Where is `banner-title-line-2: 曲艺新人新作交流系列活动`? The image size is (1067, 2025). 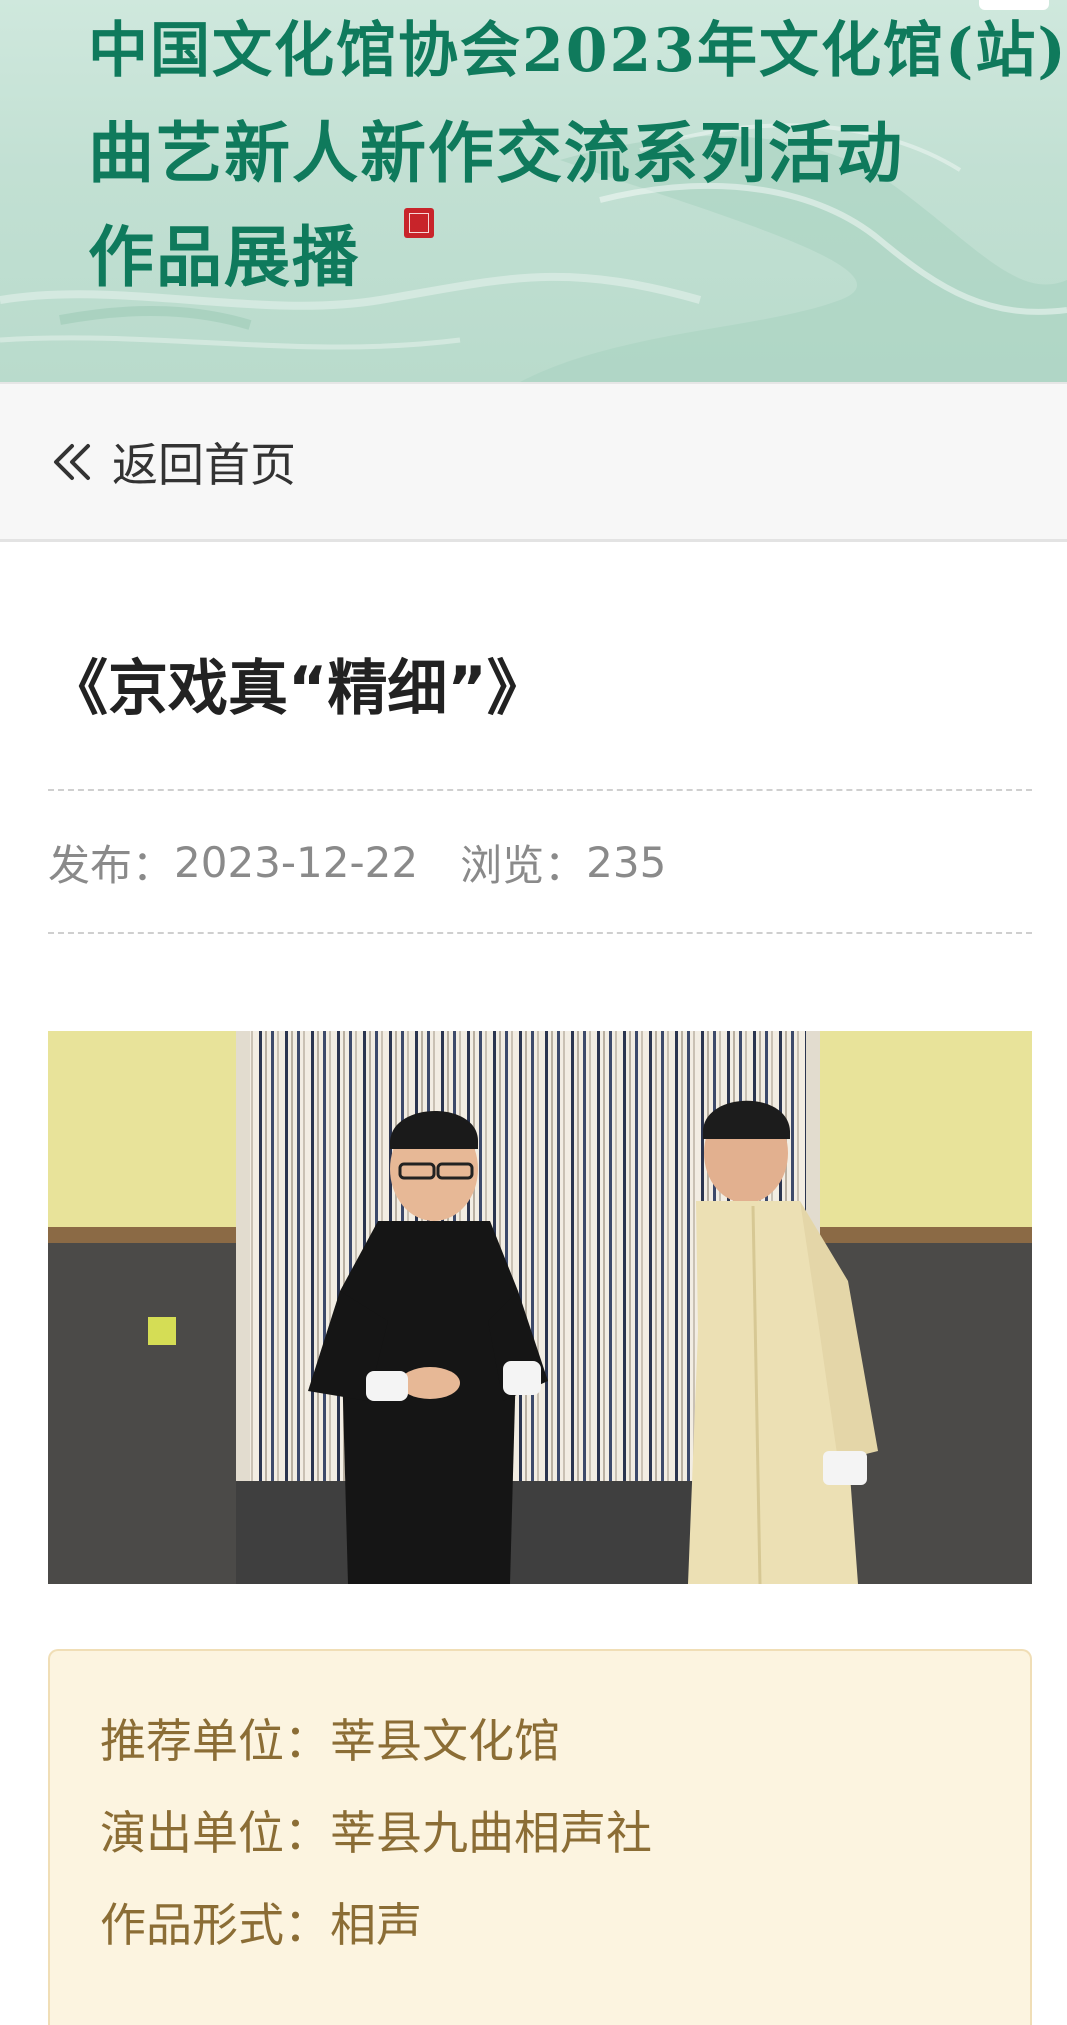 banner-title-line-2: 曲艺新人新作交流系列活动 is located at coordinates (496, 153).